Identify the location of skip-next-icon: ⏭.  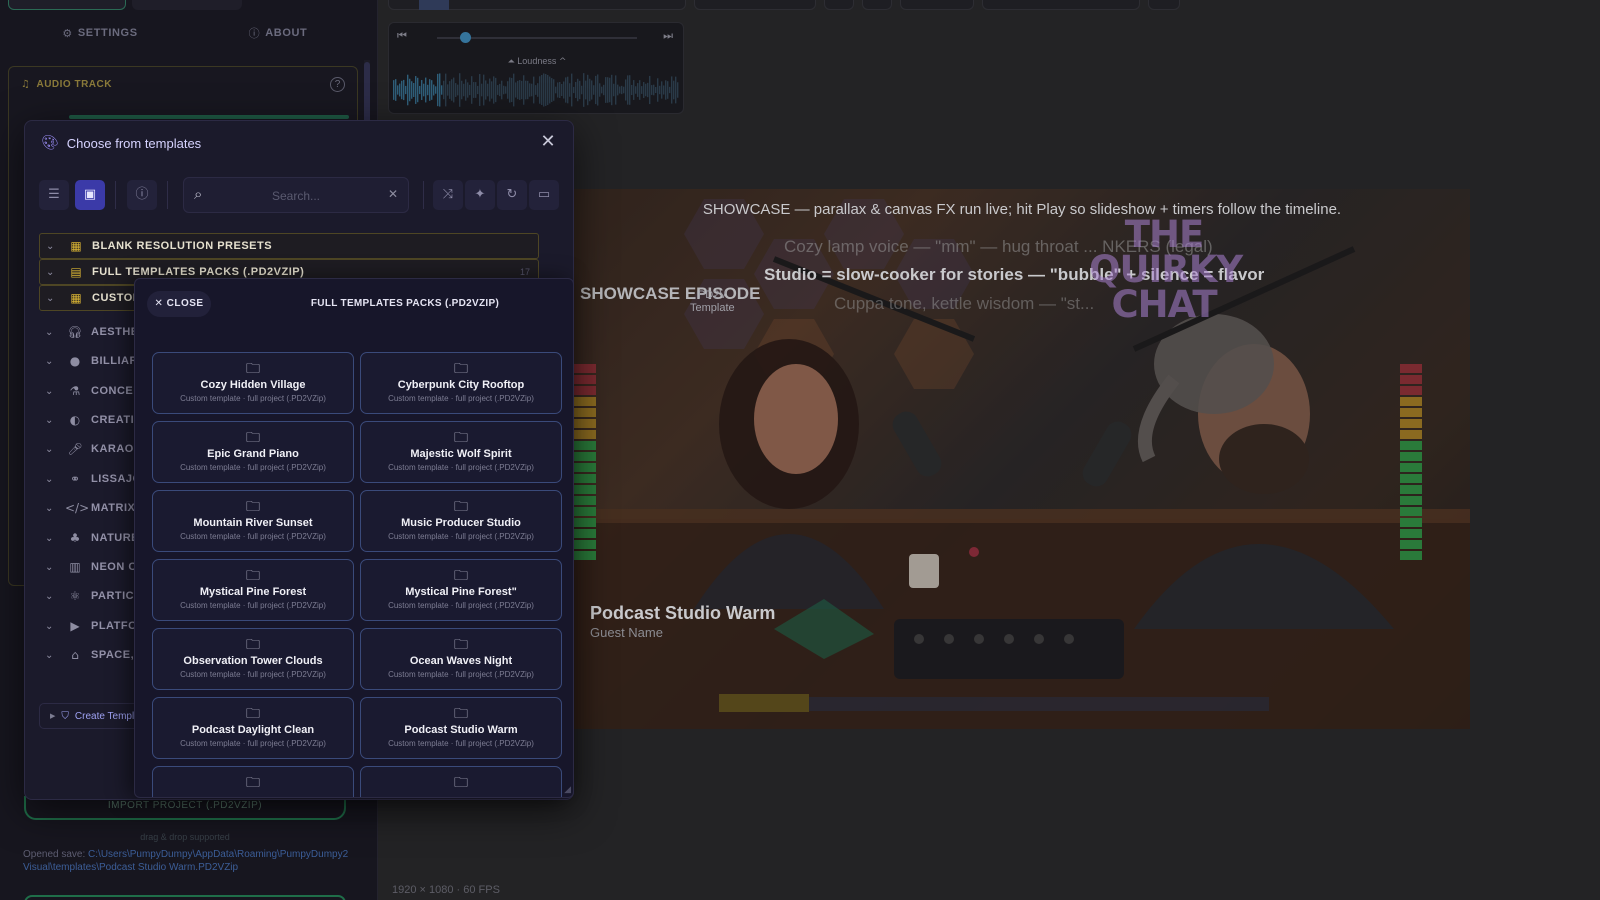
(668, 36).